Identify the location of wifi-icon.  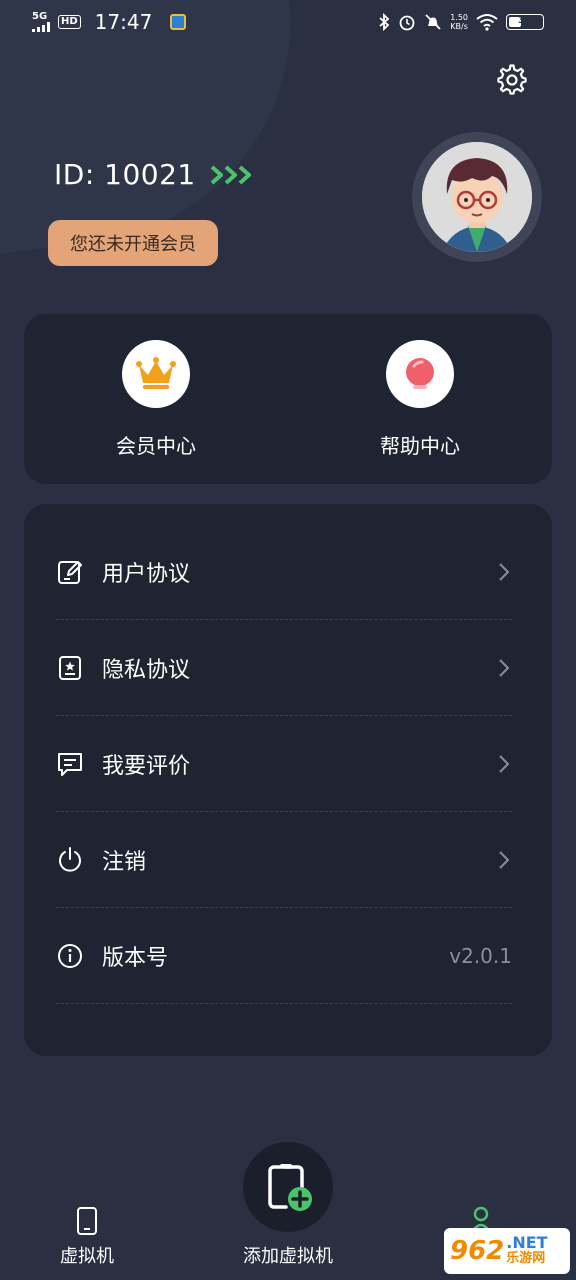
(487, 22).